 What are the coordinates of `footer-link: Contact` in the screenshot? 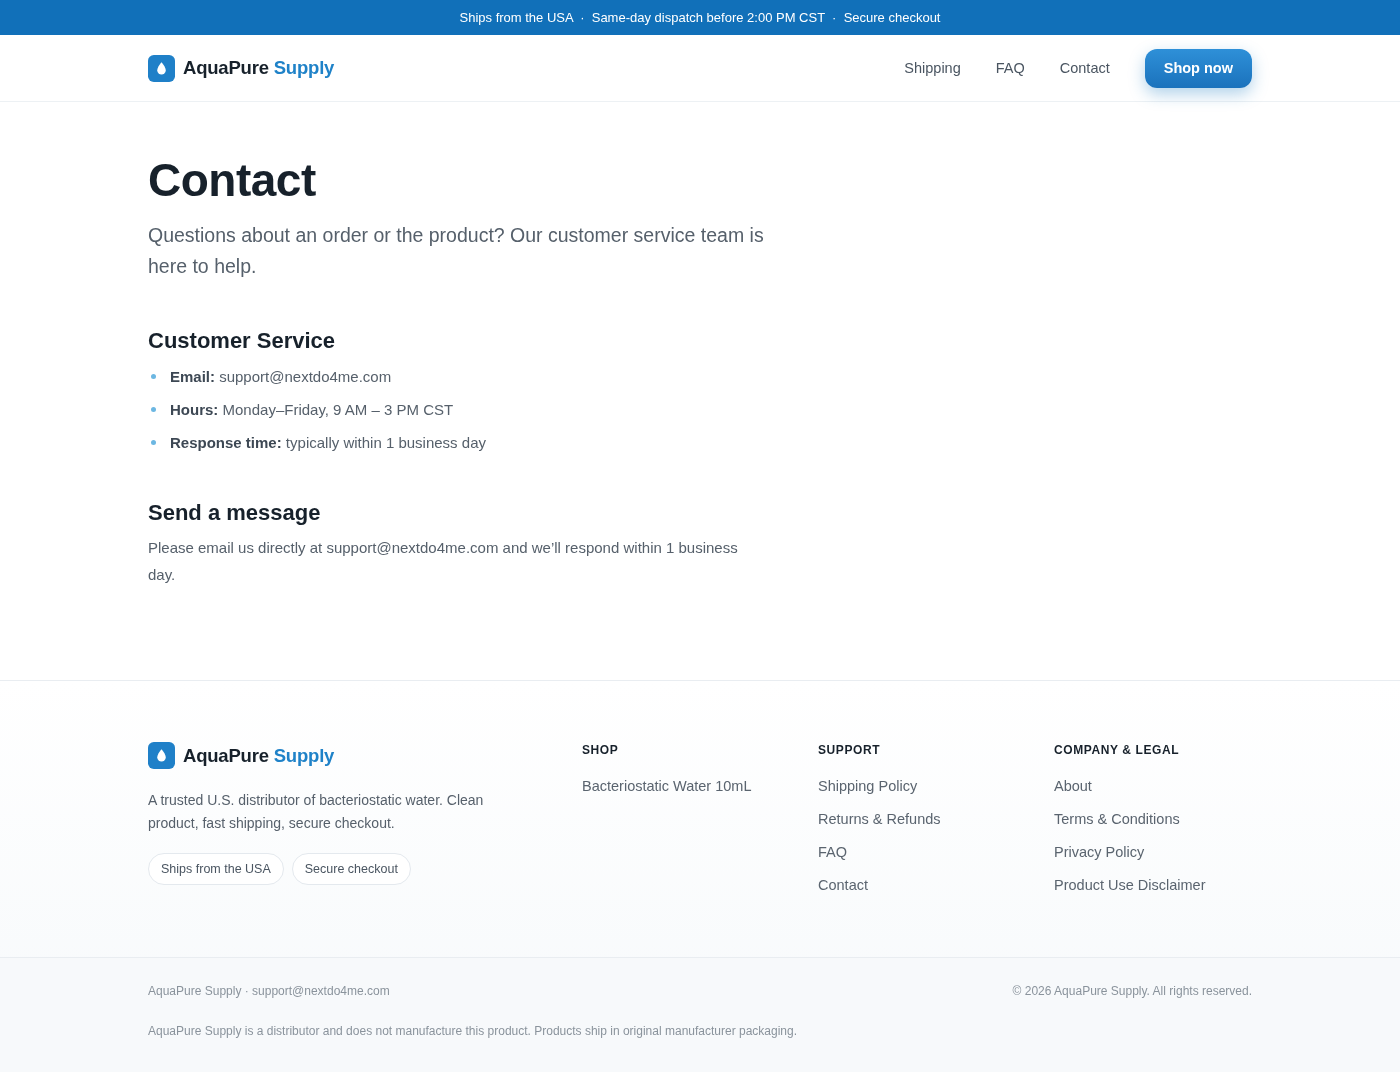 It's located at (843, 885).